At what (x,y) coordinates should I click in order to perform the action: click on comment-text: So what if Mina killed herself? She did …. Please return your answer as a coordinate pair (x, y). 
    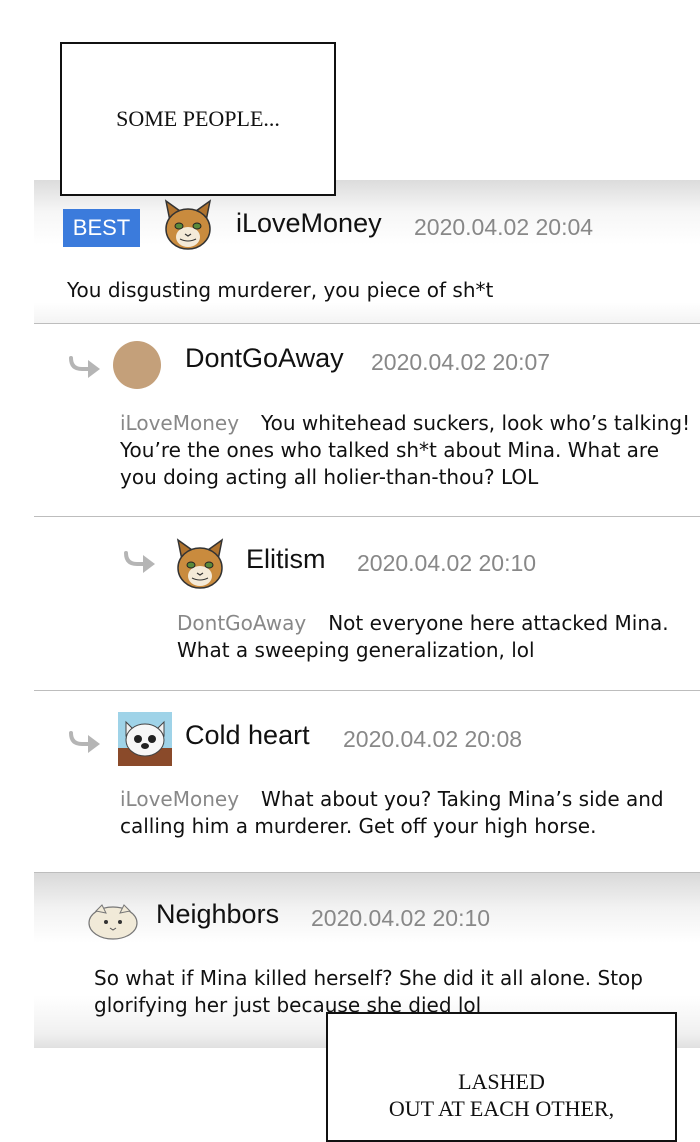
    Looking at the image, I should click on (368, 991).